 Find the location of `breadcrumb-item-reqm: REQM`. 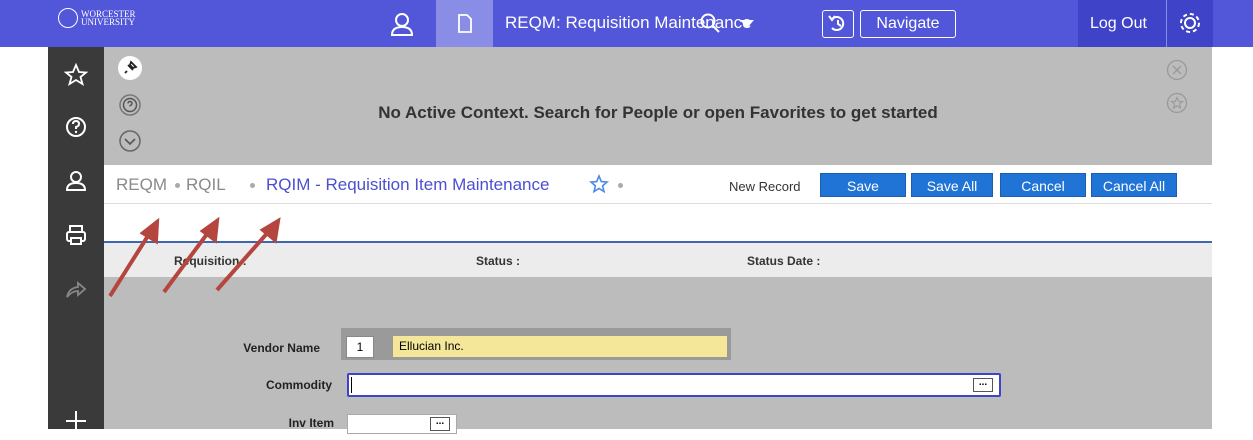

breadcrumb-item-reqm: REQM is located at coordinates (141, 185).